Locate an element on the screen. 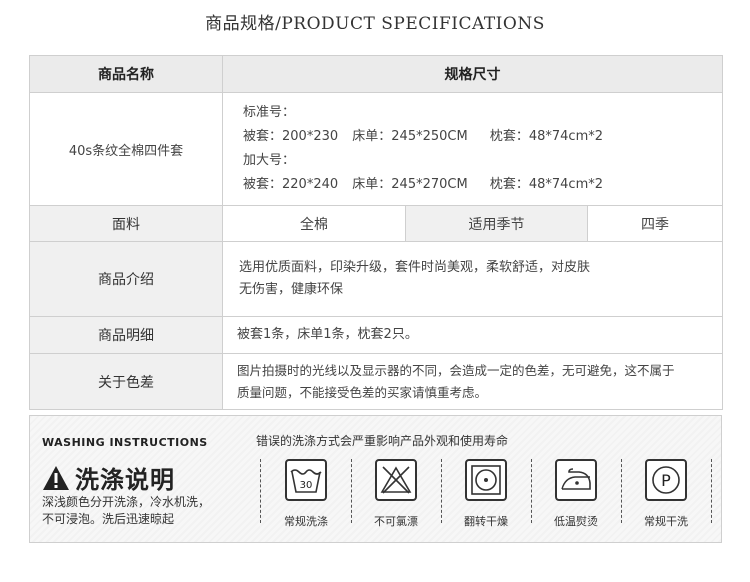  wash-temperature: 30 is located at coordinates (306, 485).